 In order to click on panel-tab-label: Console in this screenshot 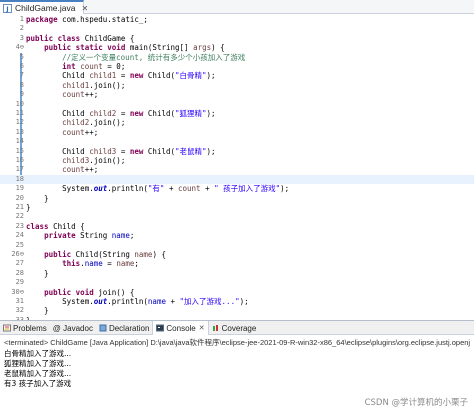, I will do `click(181, 328)`.